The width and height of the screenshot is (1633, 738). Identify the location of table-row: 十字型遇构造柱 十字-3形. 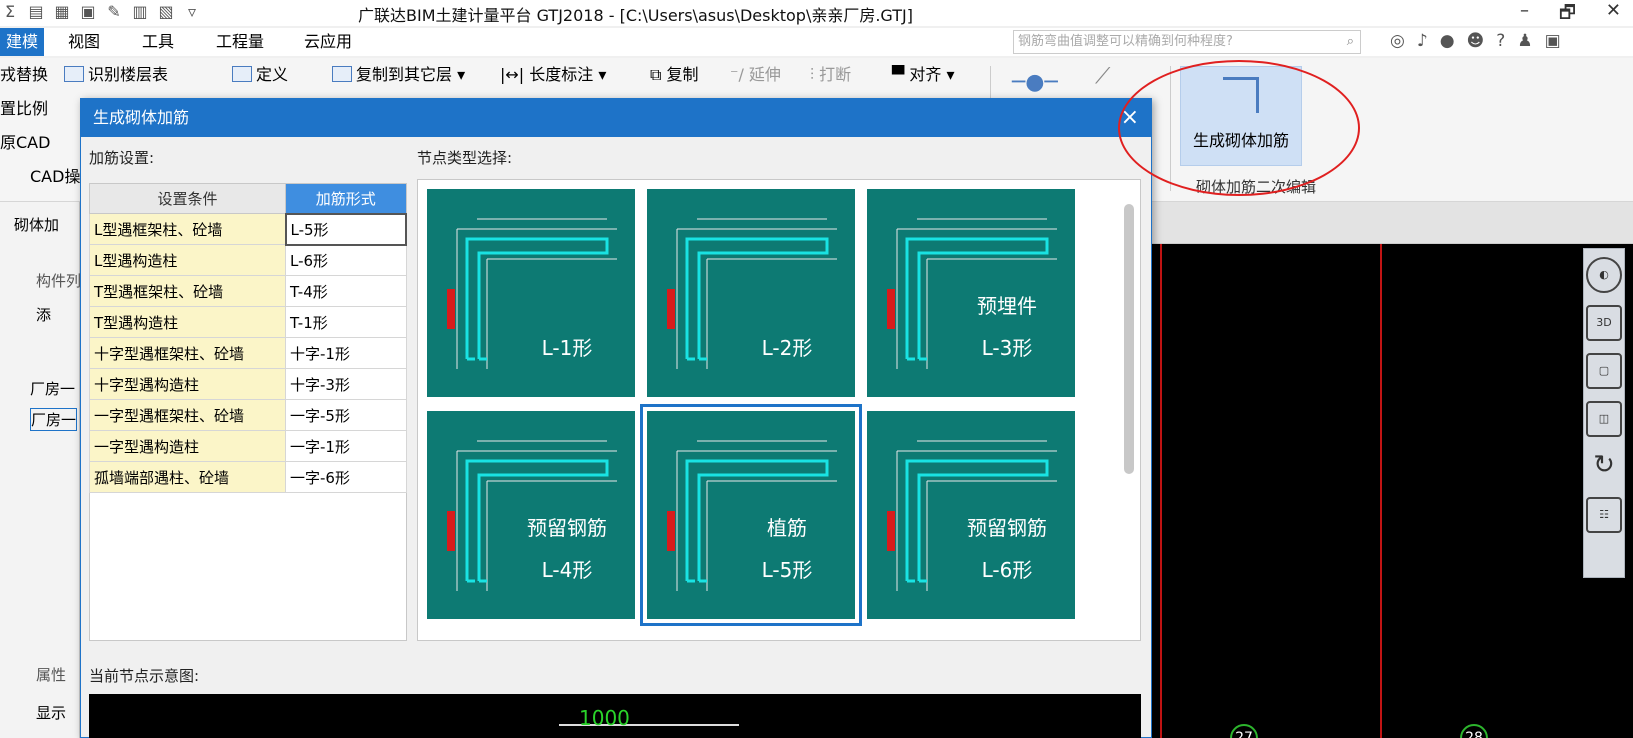
(248, 384).